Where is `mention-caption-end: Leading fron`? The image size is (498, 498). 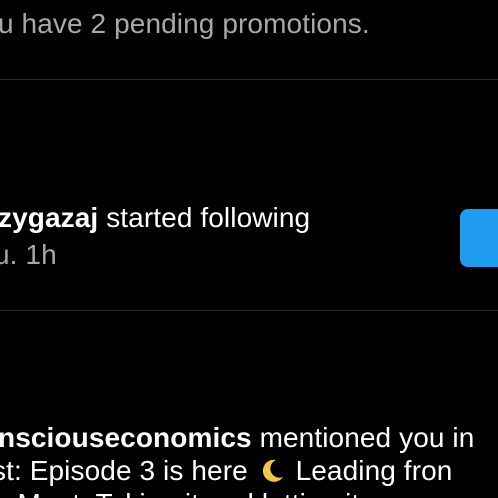
mention-caption-end: Leading fron is located at coordinates (374, 470).